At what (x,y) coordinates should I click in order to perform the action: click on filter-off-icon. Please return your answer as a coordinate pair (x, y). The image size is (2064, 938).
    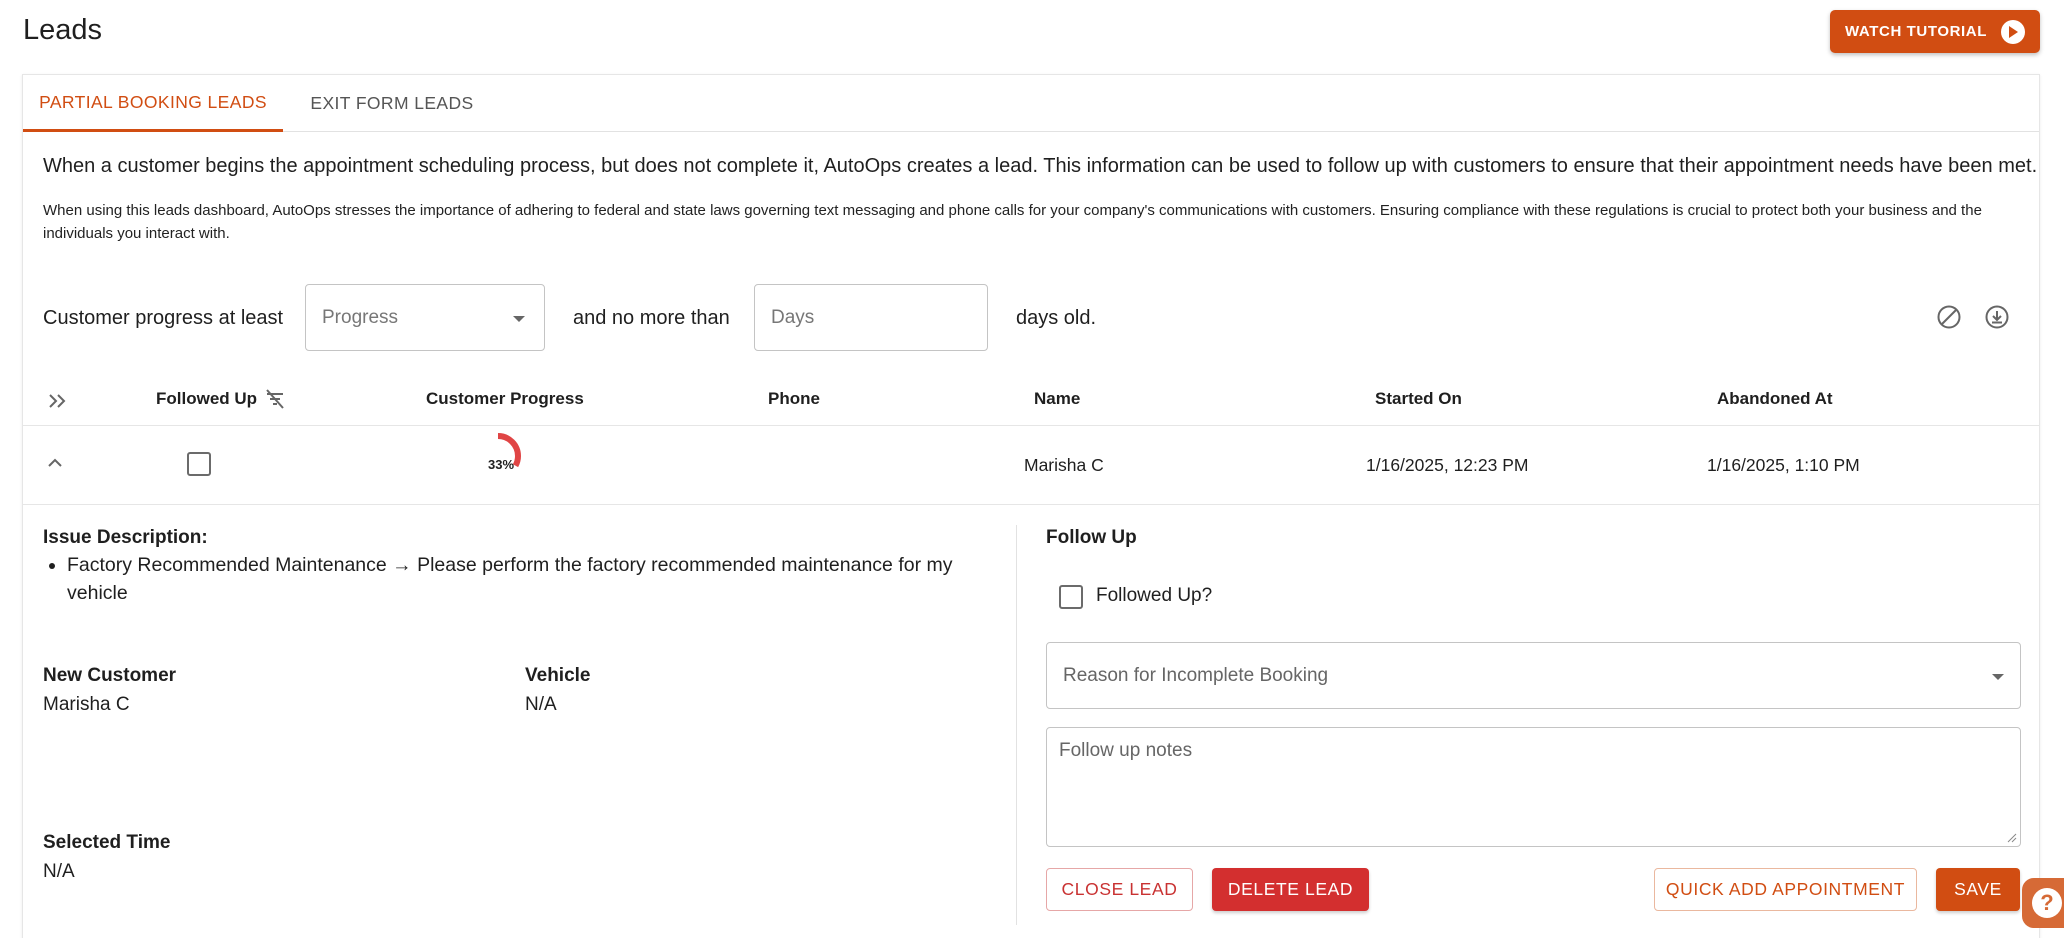
    Looking at the image, I should click on (275, 399).